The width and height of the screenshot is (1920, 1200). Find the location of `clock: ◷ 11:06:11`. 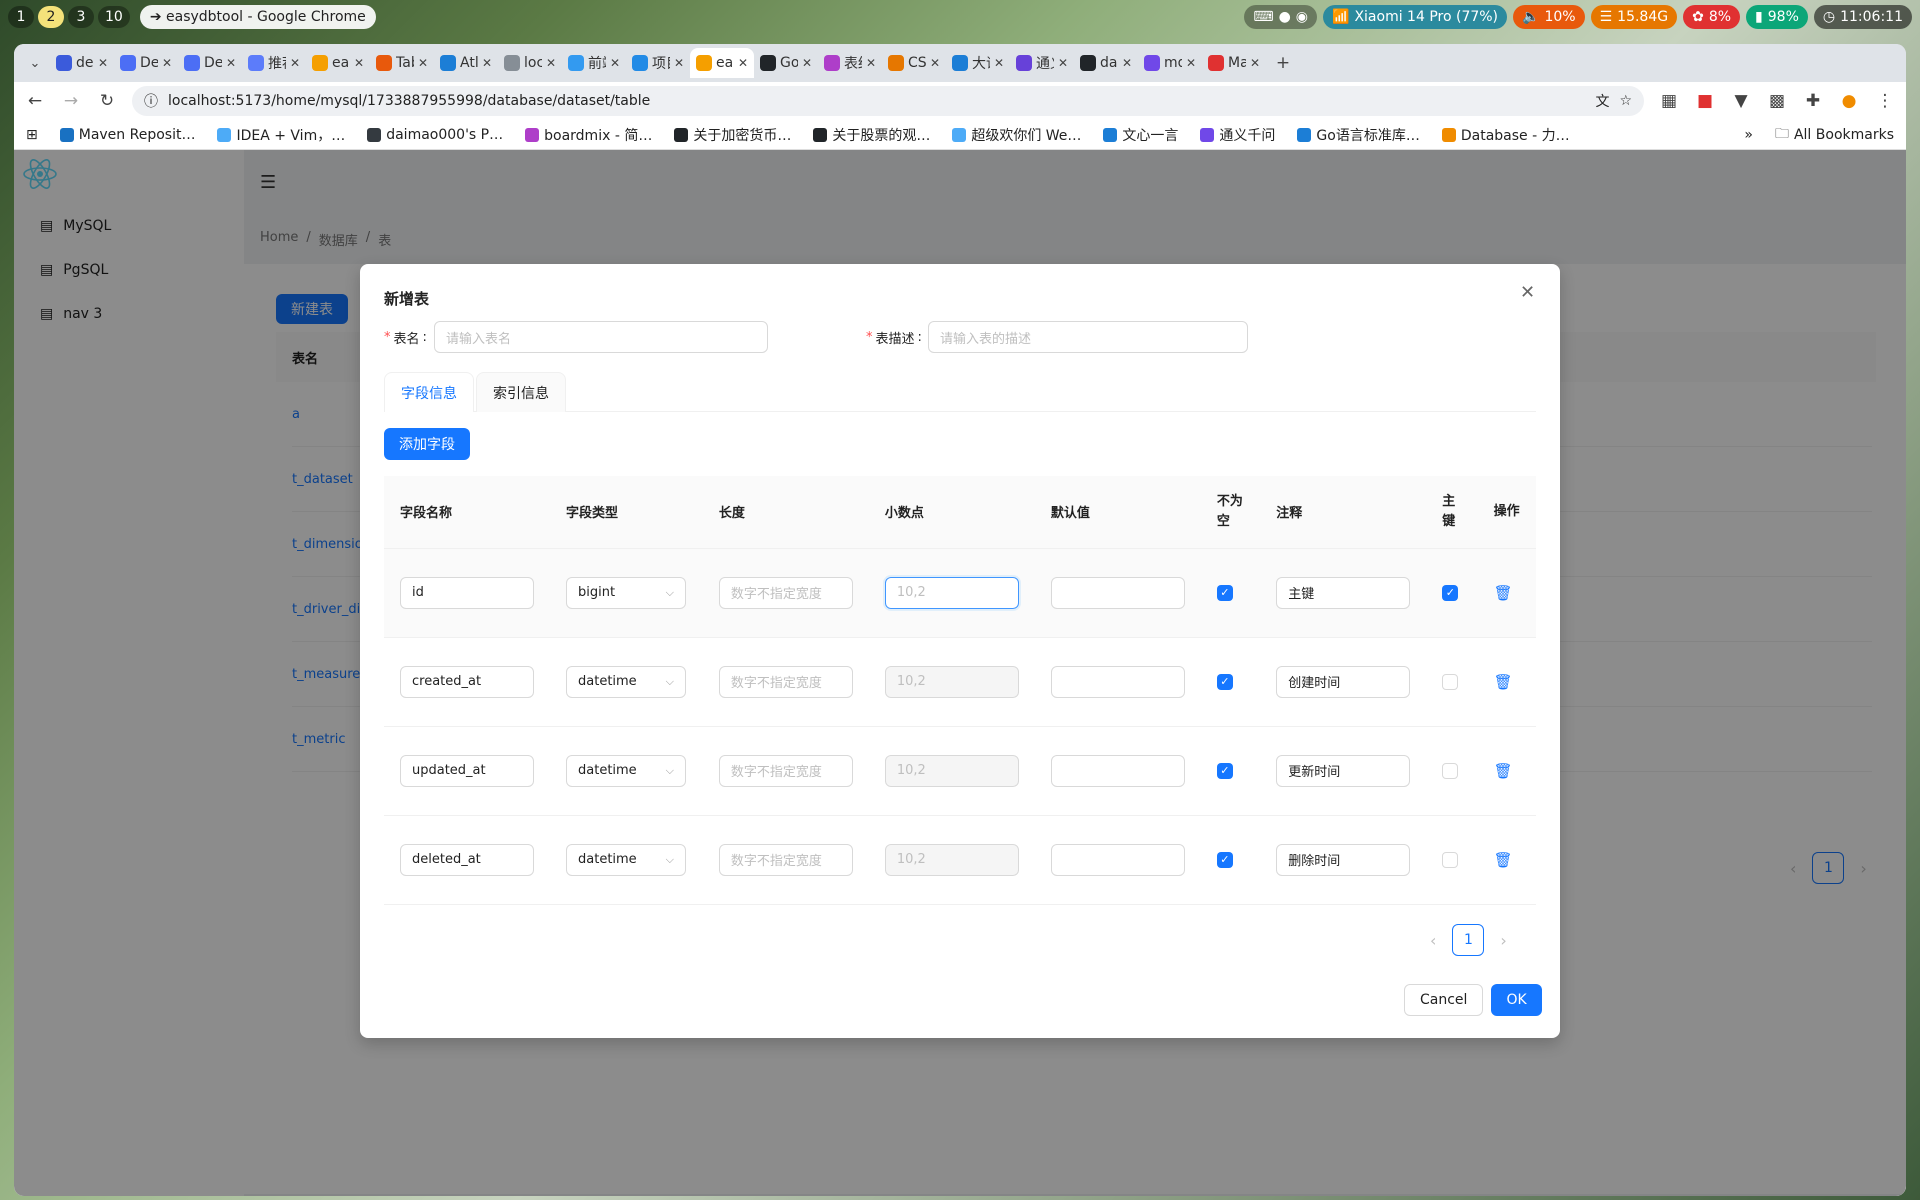

clock: ◷ 11:06:11 is located at coordinates (1862, 17).